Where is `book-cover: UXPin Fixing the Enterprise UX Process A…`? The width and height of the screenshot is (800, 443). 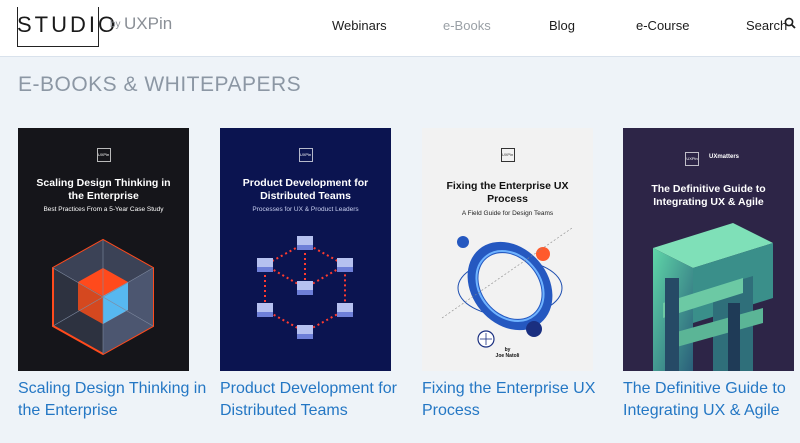 book-cover: UXPin Fixing the Enterprise UX Process A… is located at coordinates (507, 249).